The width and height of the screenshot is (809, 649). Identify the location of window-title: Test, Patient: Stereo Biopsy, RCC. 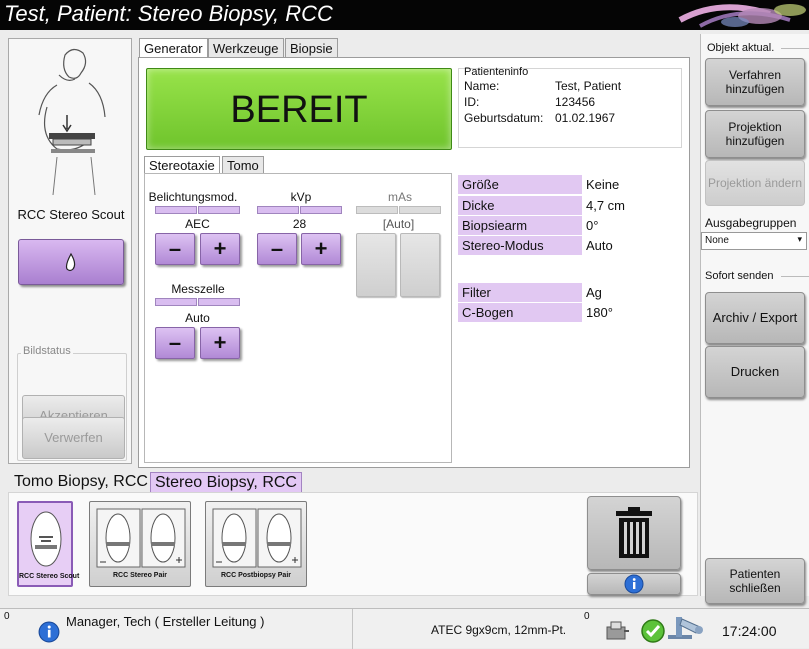
(168, 13).